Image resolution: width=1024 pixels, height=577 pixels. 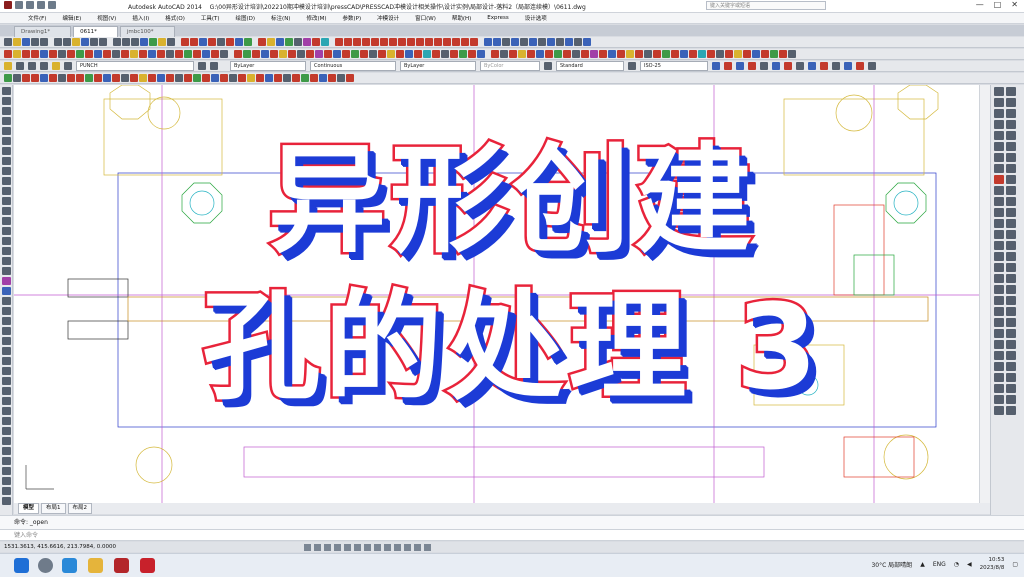 I want to click on dim-style-dropdown: ISO-25, so click(x=674, y=66).